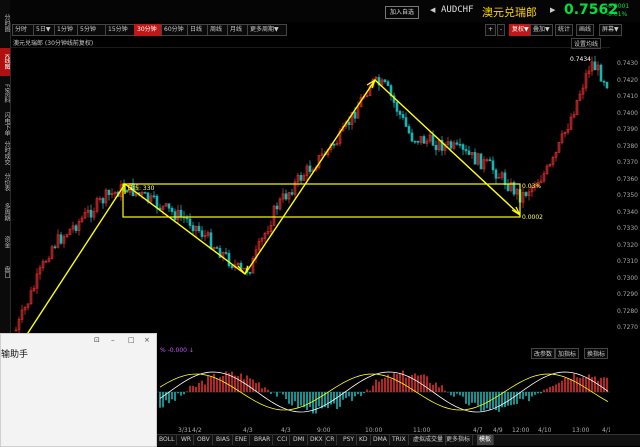  Describe the element at coordinates (5, 23) in the screenshot. I see `left-tab-0: 分时图` at that location.